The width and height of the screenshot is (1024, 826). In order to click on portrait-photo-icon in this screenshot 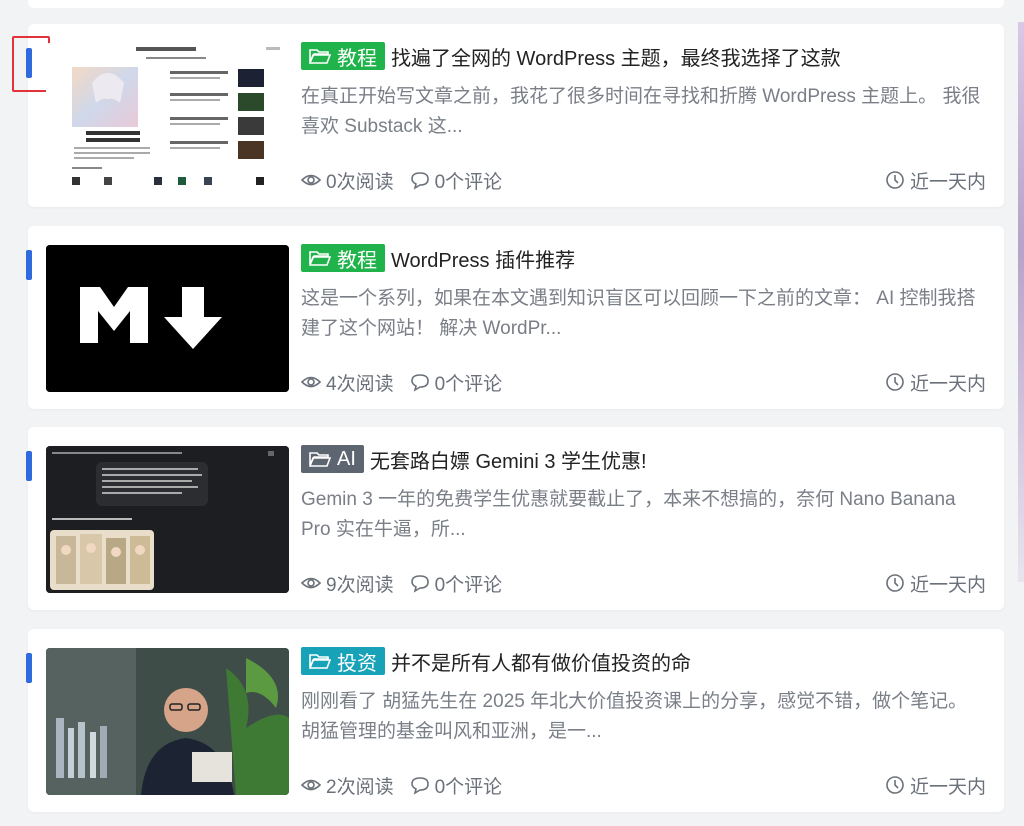, I will do `click(167, 721)`.